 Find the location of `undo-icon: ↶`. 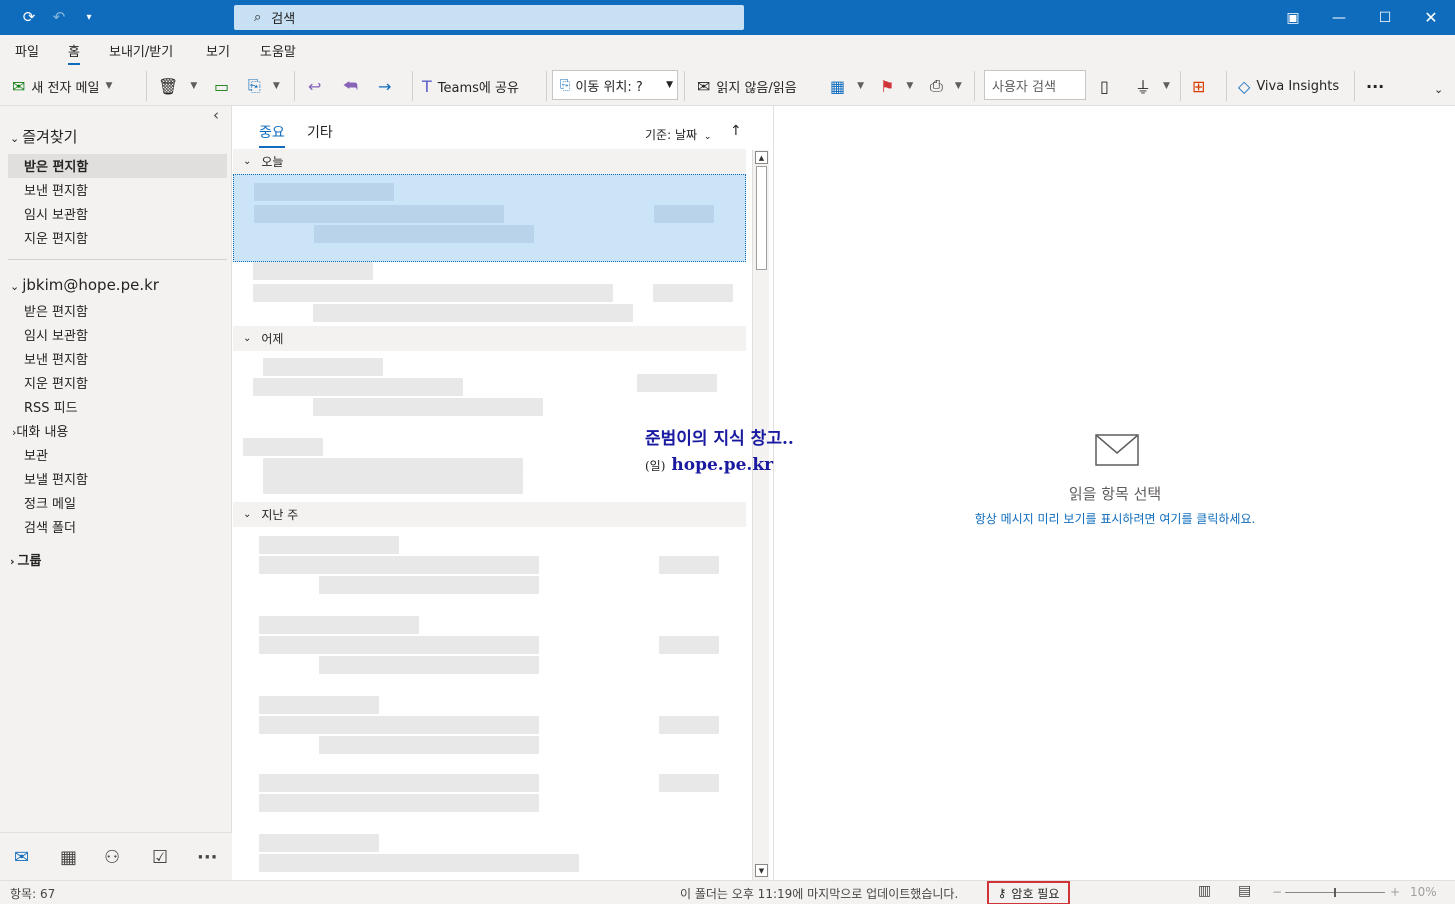

undo-icon: ↶ is located at coordinates (59, 17).